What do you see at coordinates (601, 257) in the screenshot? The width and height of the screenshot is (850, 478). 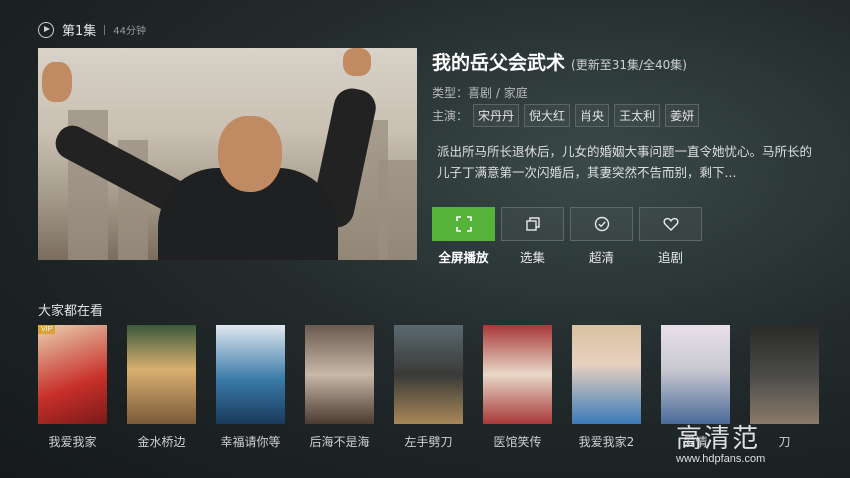 I see `quality-label: 超清` at bounding box center [601, 257].